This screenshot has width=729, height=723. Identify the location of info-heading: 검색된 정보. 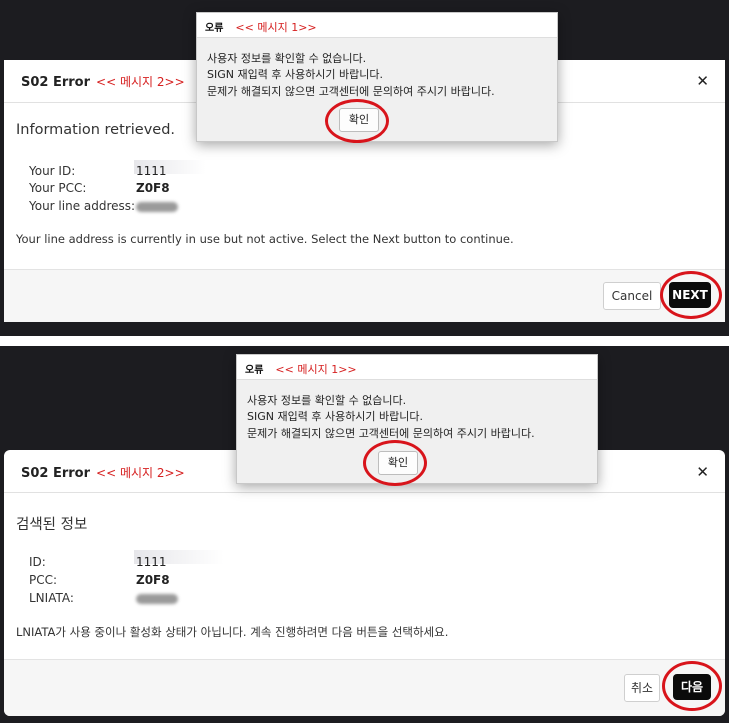
(52, 525).